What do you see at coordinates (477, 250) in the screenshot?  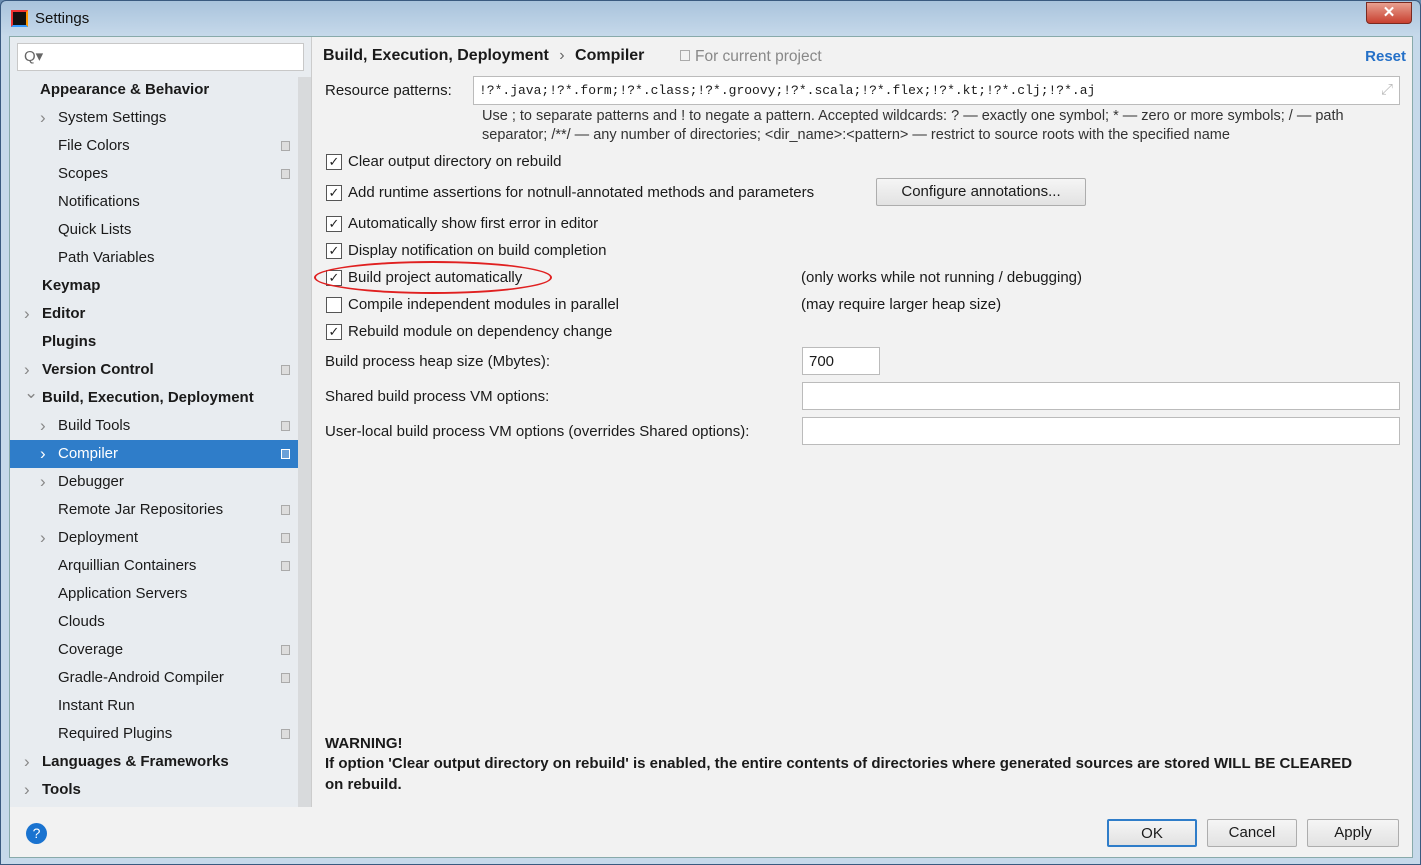 I see `option-label: Display notification on build completion` at bounding box center [477, 250].